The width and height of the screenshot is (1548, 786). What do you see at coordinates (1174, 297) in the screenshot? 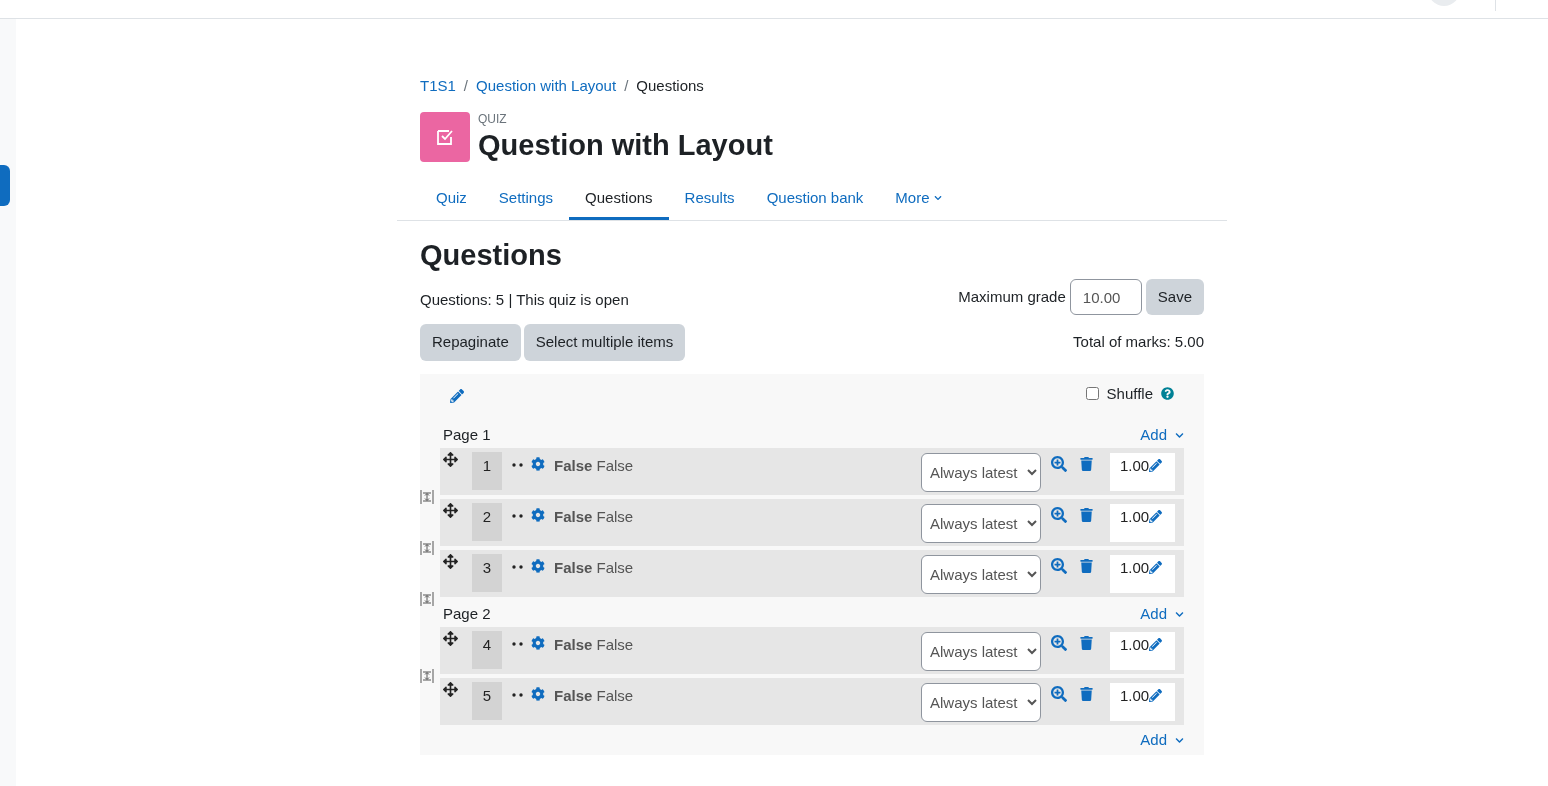
I see `save-button: Save` at bounding box center [1174, 297].